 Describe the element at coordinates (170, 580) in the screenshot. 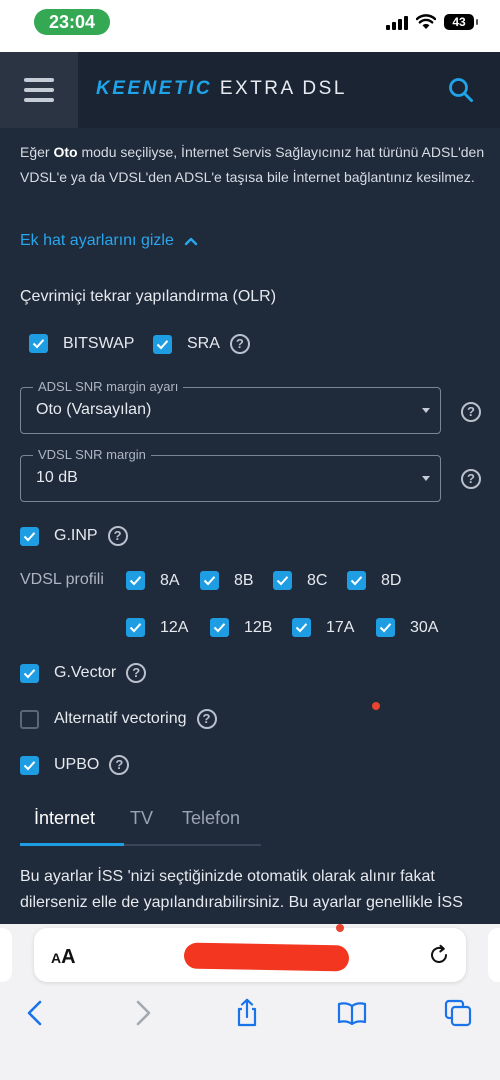

I see `vdsl-profile-8a-label: 8A` at that location.